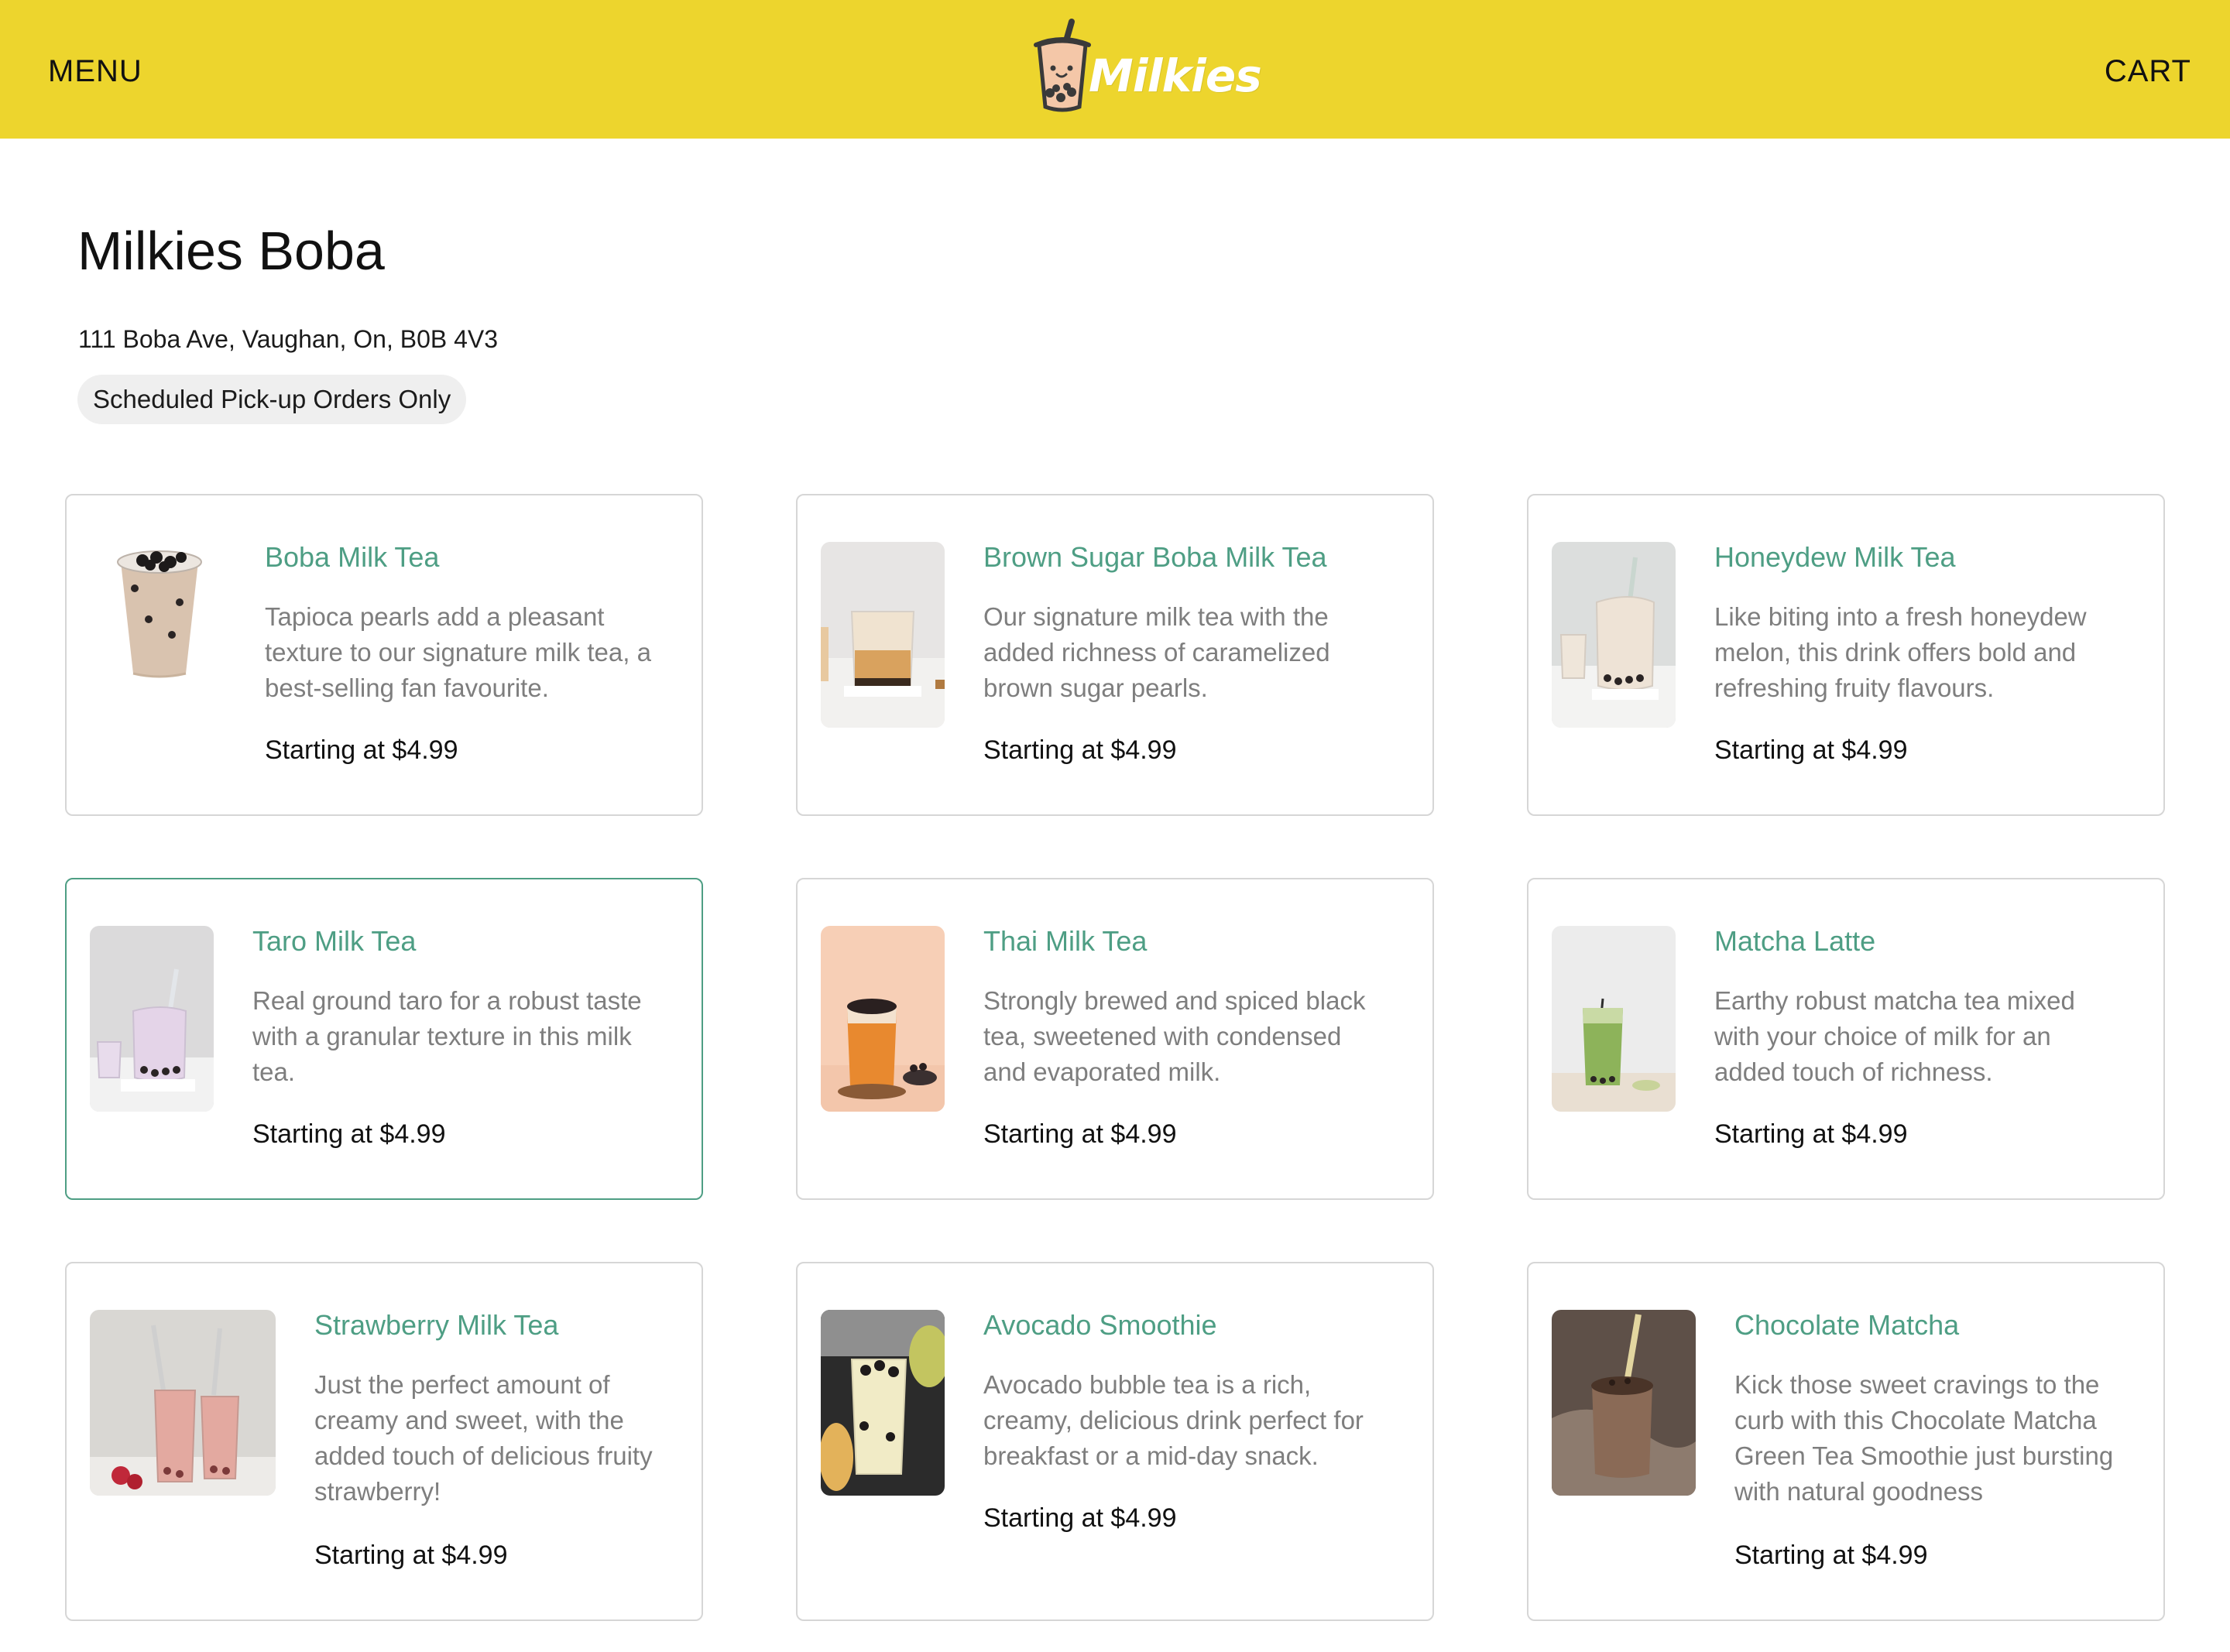  I want to click on item-name: Thai Milk Tea, so click(1065, 941).